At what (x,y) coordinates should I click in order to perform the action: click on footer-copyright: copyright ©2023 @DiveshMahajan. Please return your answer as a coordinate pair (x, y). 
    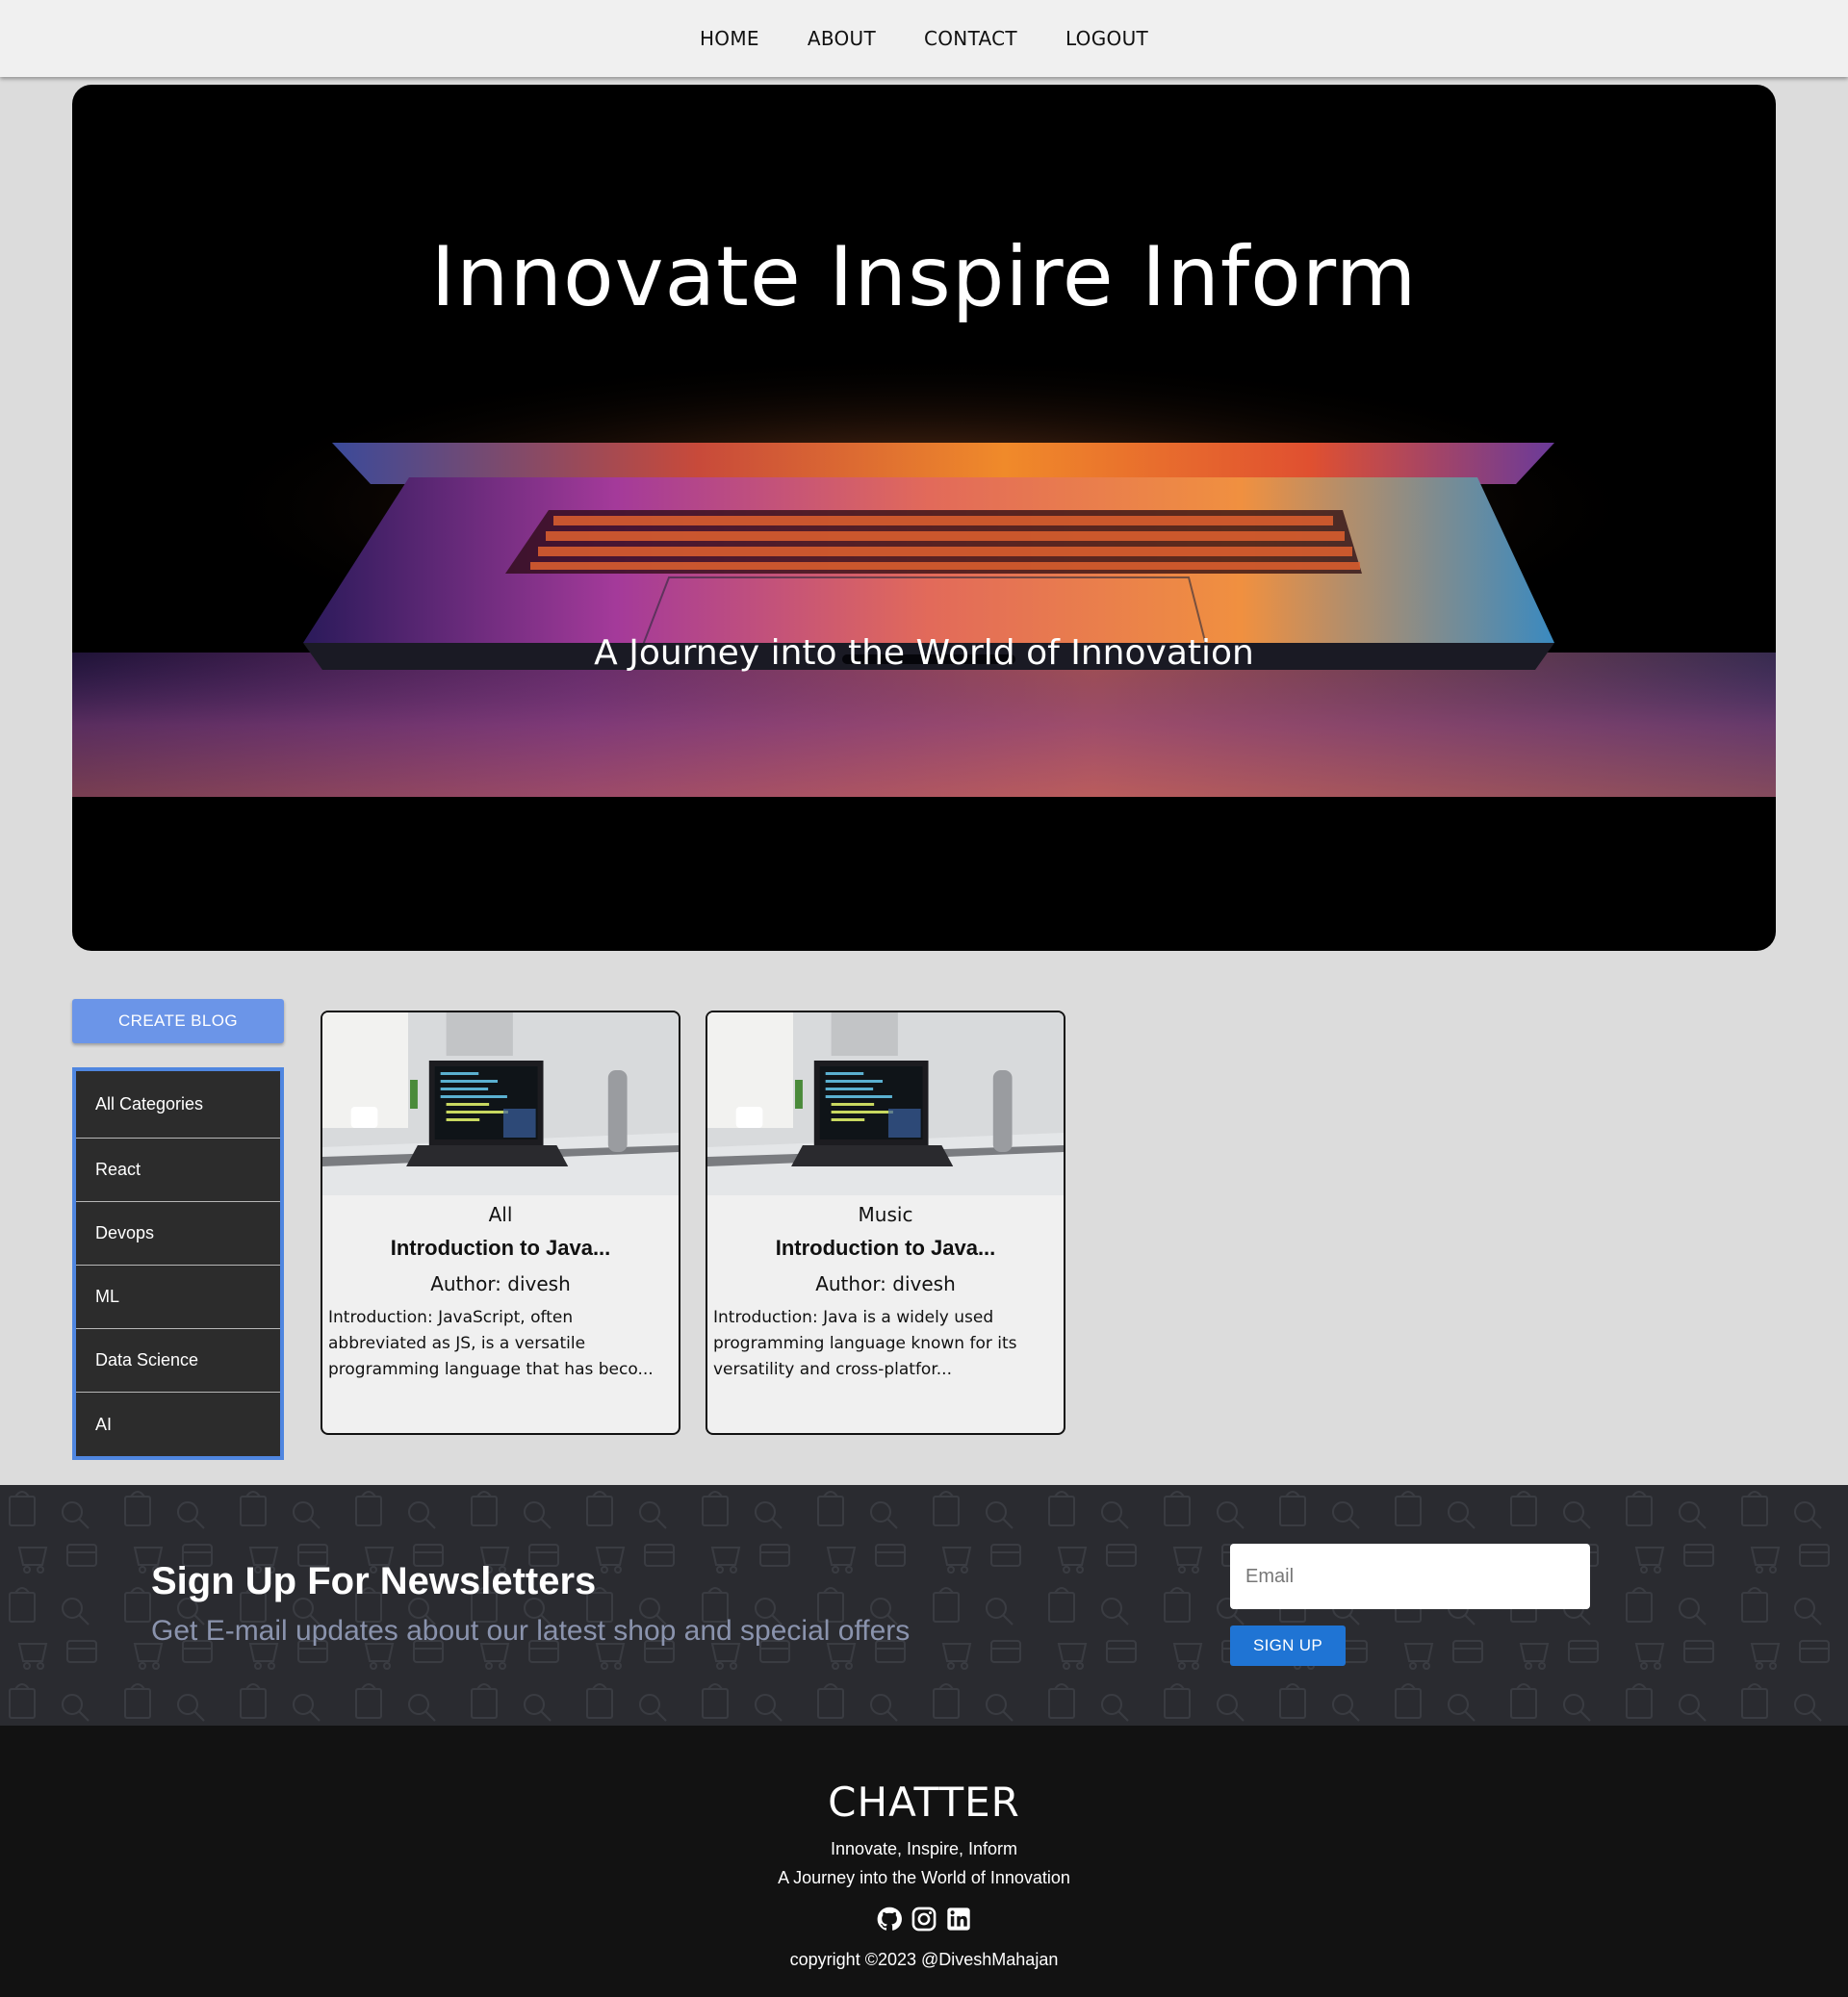
    Looking at the image, I should click on (924, 1960).